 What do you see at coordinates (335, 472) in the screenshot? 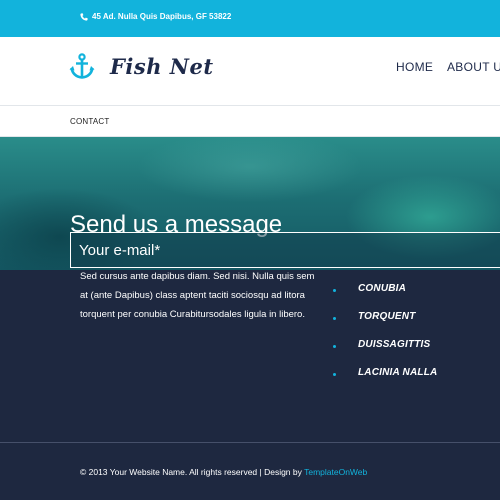
I see `designer-link: TemplateOnWeb` at bounding box center [335, 472].